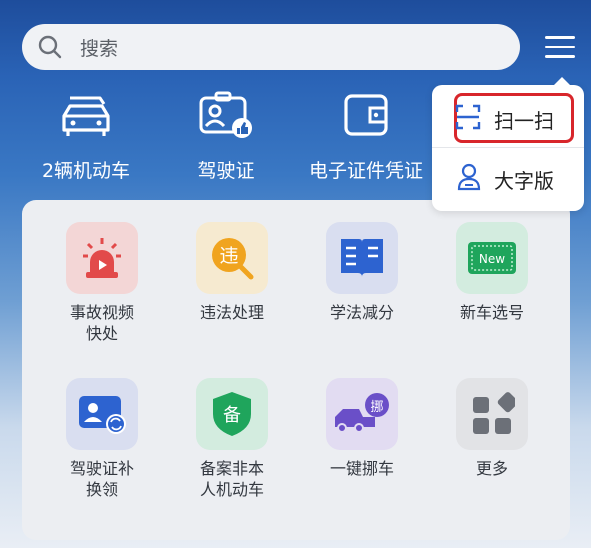  What do you see at coordinates (524, 120) in the screenshot?
I see `dropdown-label: 扫一扫` at bounding box center [524, 120].